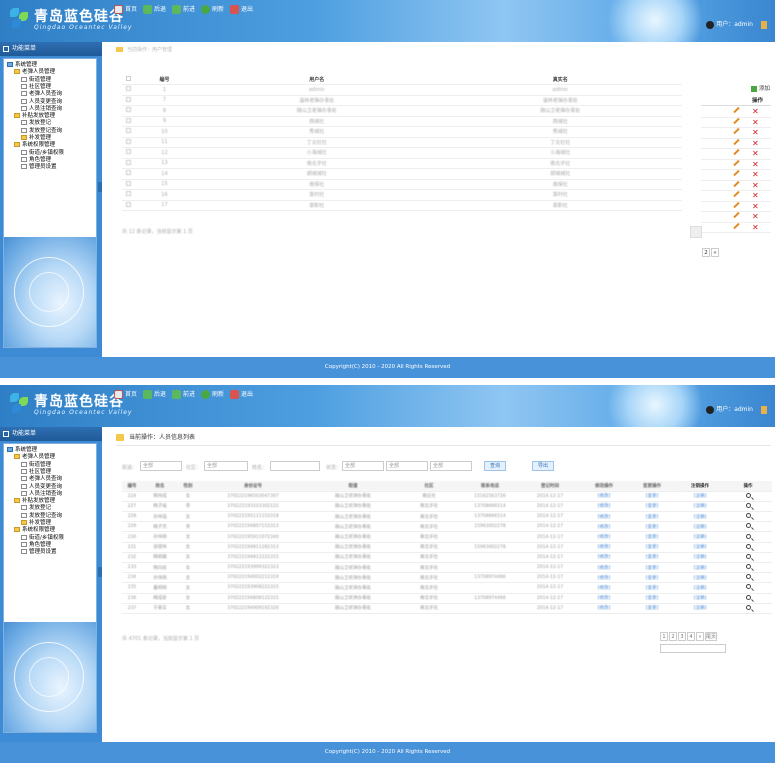 This screenshot has width=775, height=763. What do you see at coordinates (696, 232) in the screenshot?
I see `scroll-handle` at bounding box center [696, 232].